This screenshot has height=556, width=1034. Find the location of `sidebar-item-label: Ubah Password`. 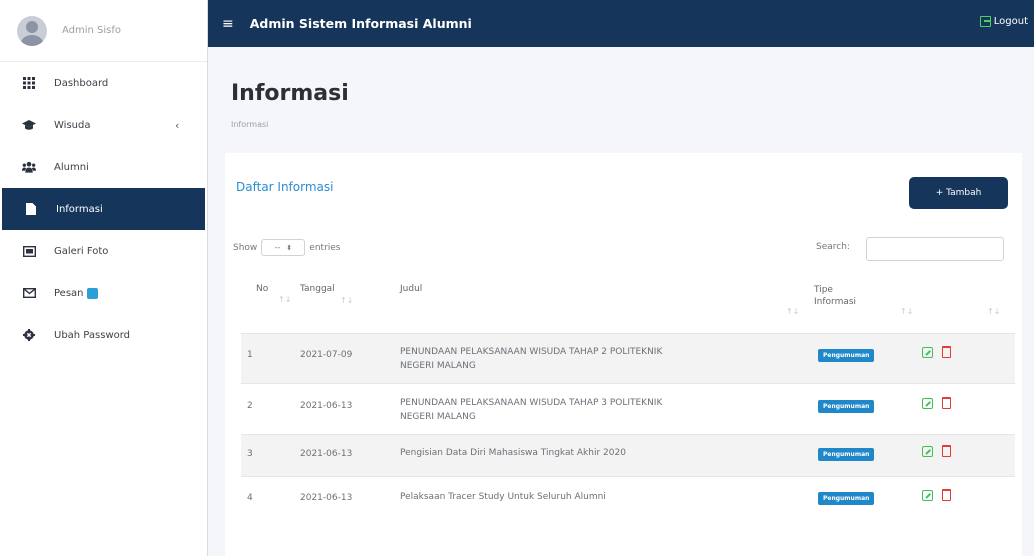

sidebar-item-label: Ubah Password is located at coordinates (92, 335).